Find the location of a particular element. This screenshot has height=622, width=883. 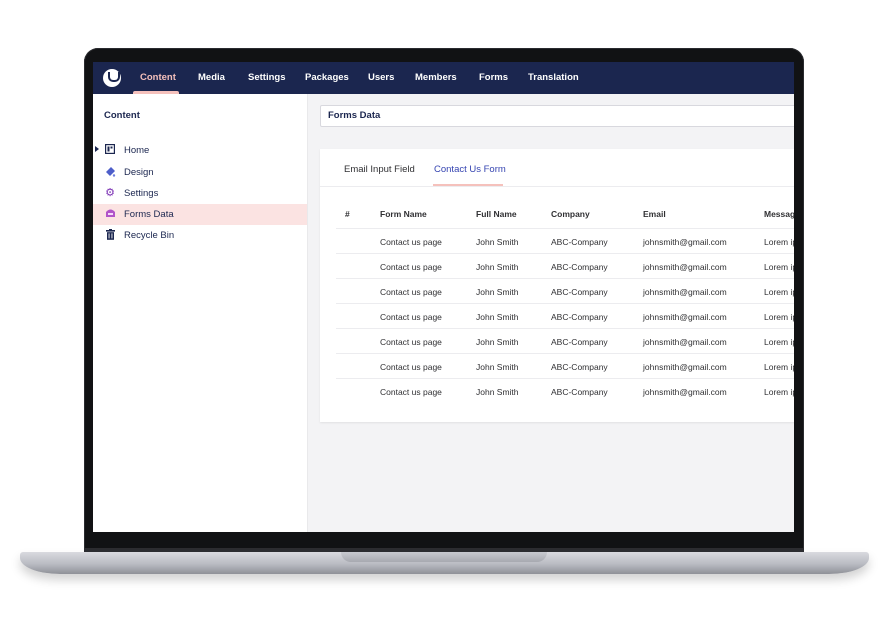

laptop-notch is located at coordinates (444, 557).